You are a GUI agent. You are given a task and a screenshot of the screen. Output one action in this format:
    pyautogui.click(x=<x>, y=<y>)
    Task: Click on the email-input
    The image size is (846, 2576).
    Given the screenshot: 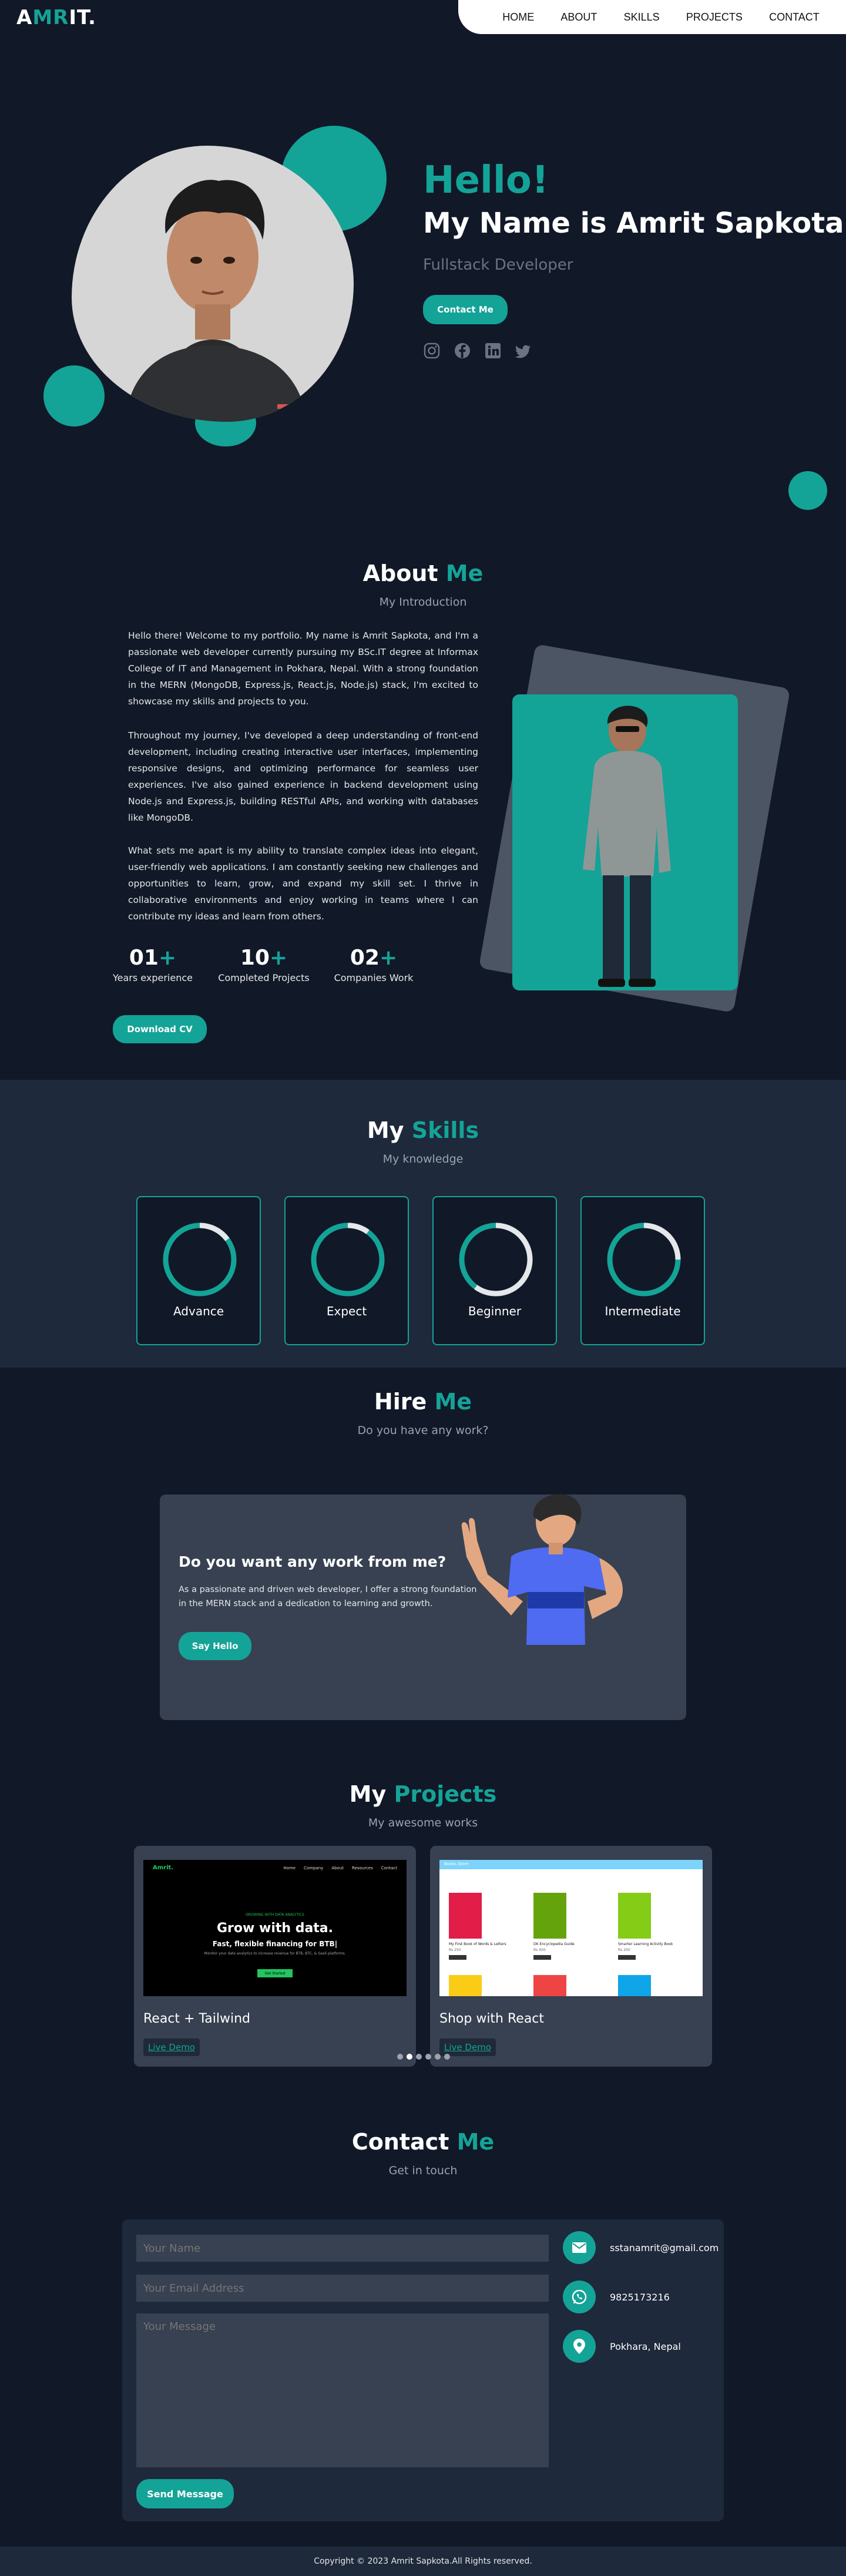 What is the action you would take?
    pyautogui.click(x=342, y=2288)
    